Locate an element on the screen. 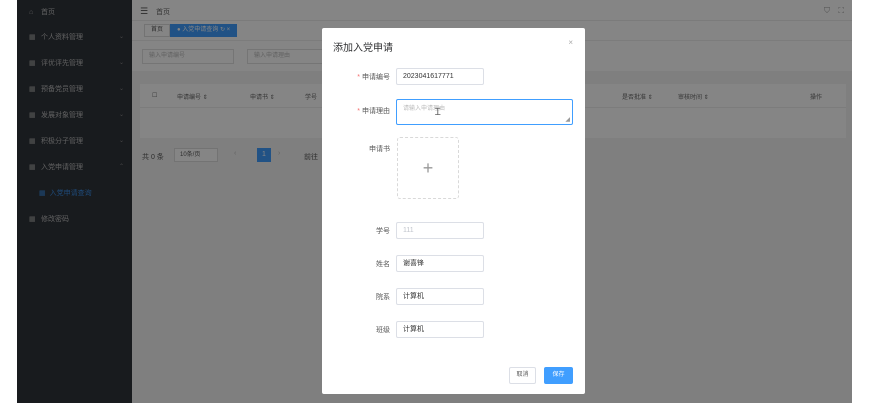 This screenshot has height=411, width=877. reason-label: * 申请理由 is located at coordinates (360, 111).